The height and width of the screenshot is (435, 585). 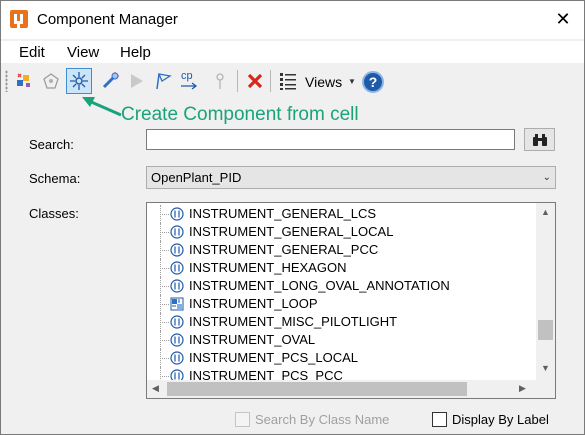 I want to click on class-name: INSTRUMENT_GENERAL_LCS, so click(x=283, y=213).